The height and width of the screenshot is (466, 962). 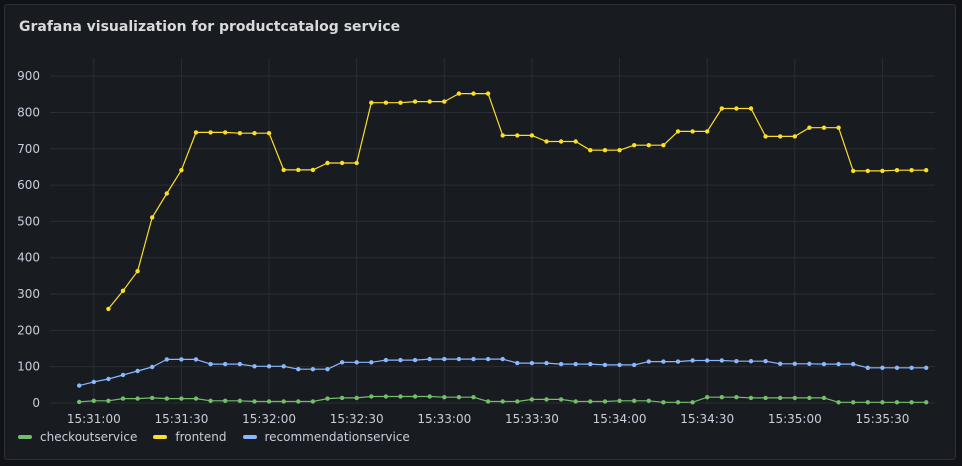 I want to click on legend-item-frontend: frontend, so click(x=190, y=437).